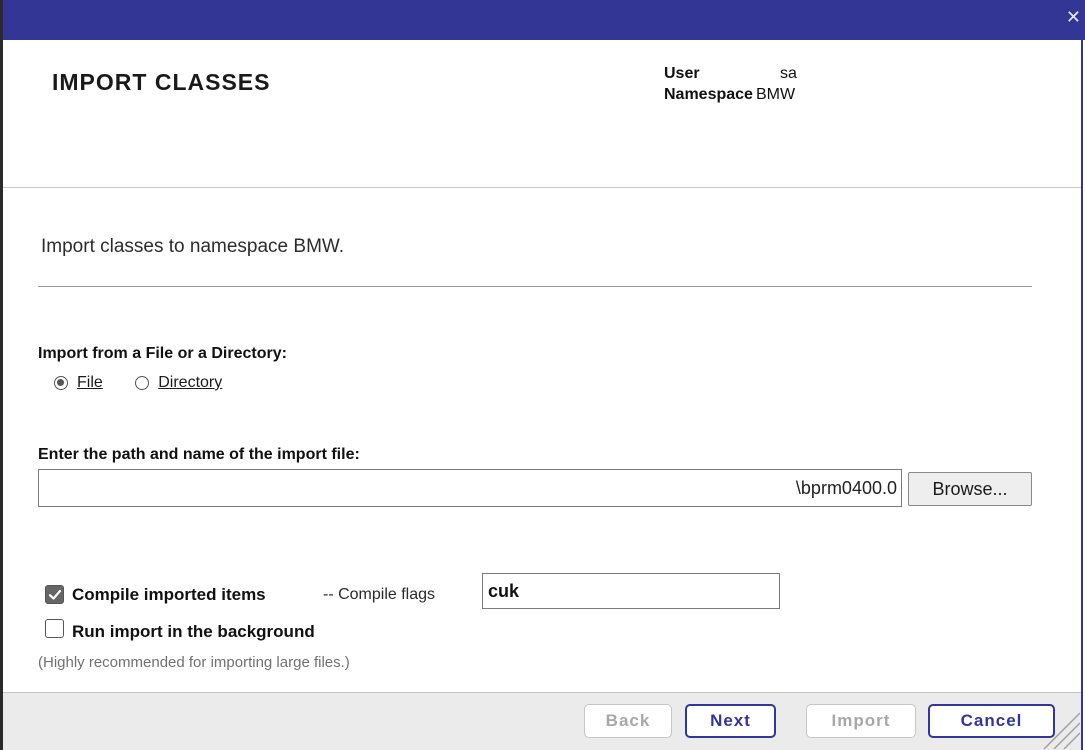  I want to click on directory-radio: Directory, so click(178, 383).